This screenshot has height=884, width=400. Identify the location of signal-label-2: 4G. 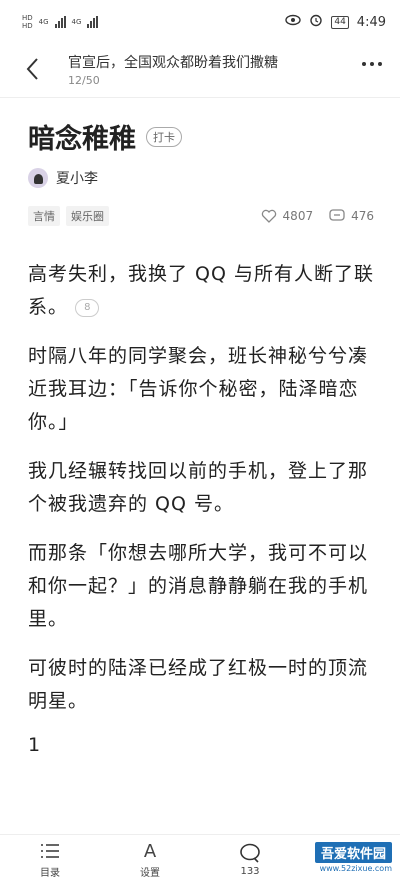
(76, 22).